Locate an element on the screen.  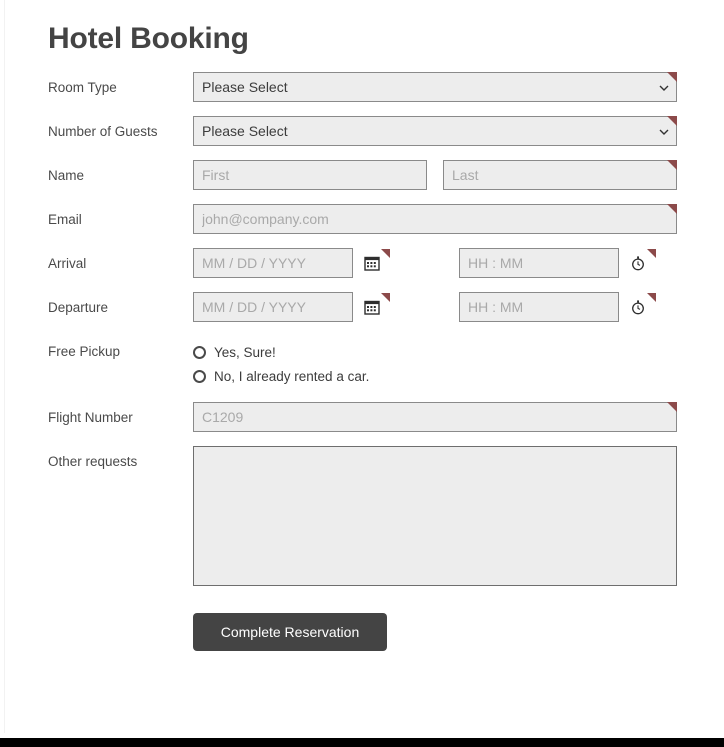
form-row-flight-number: Flight Number is located at coordinates (362, 417).